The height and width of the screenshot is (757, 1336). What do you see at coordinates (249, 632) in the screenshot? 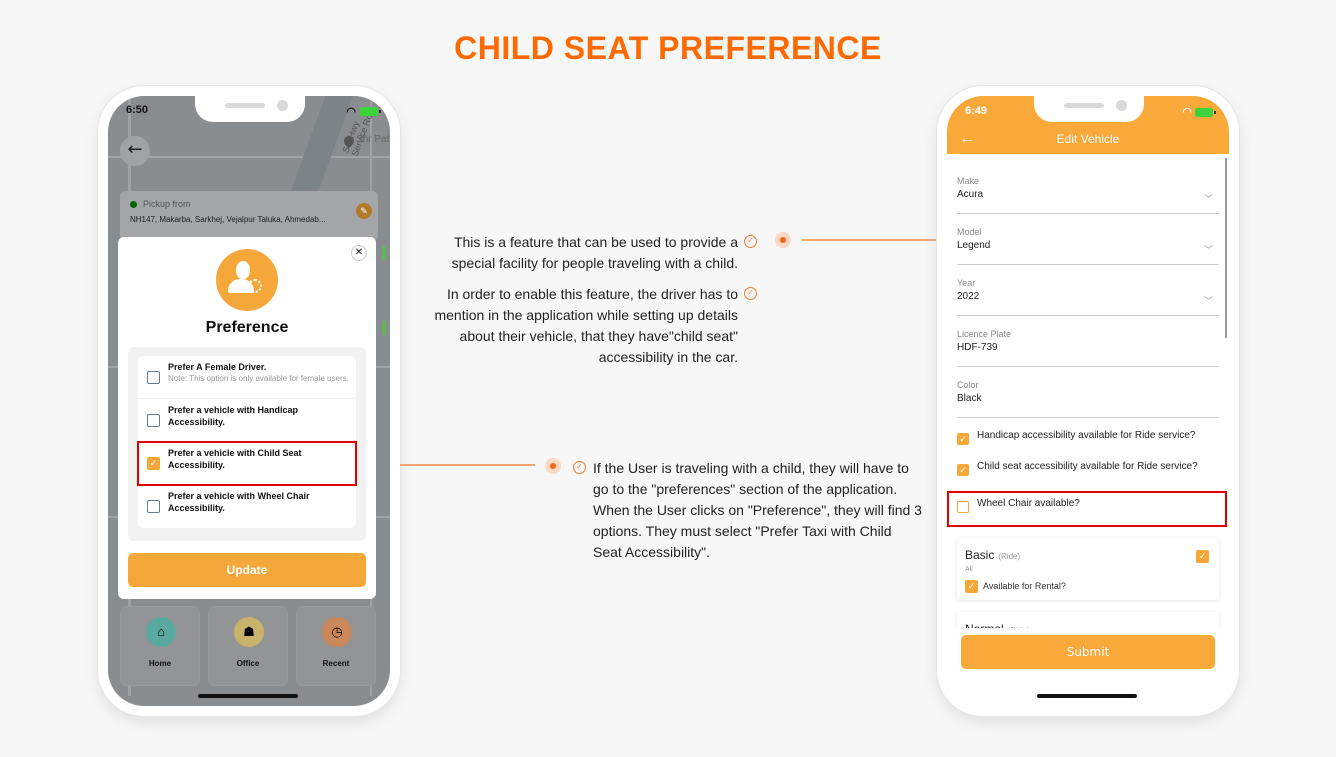
I see `office-icon: ☗` at bounding box center [249, 632].